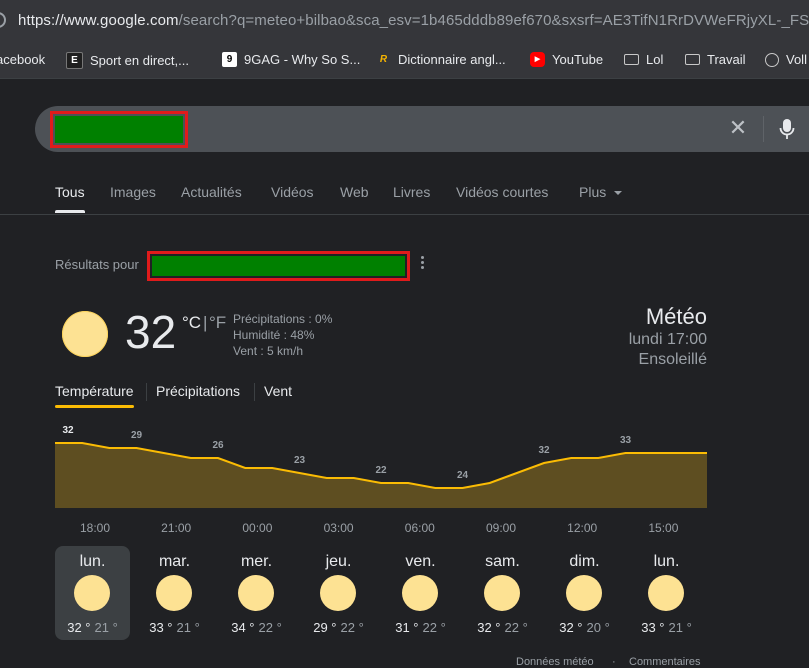  Describe the element at coordinates (667, 339) in the screenshot. I see `weather-time: lundi 17:00` at that location.